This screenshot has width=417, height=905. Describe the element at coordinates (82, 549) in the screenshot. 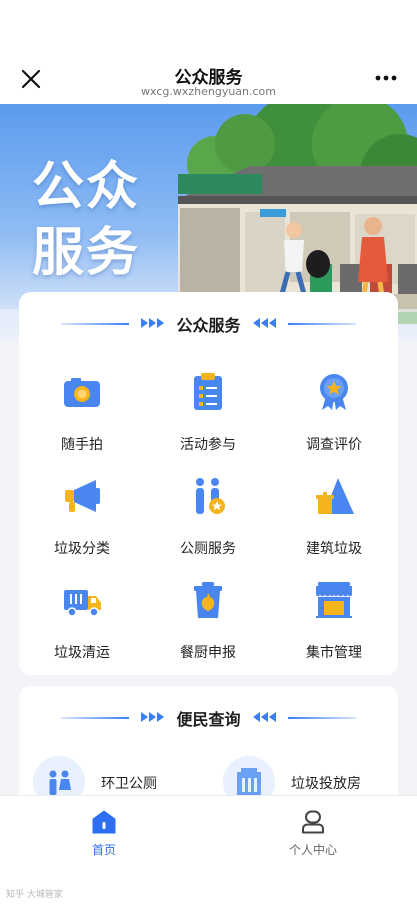

I see `service-label: 垃圾分类` at that location.